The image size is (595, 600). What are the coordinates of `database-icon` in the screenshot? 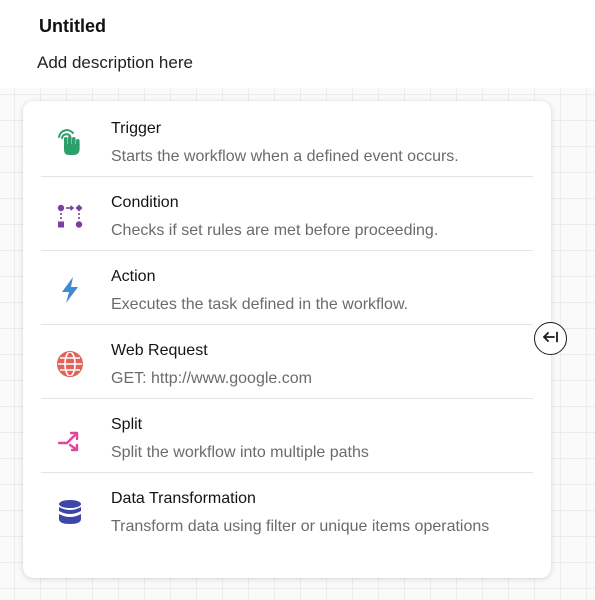 It's located at (70, 512).